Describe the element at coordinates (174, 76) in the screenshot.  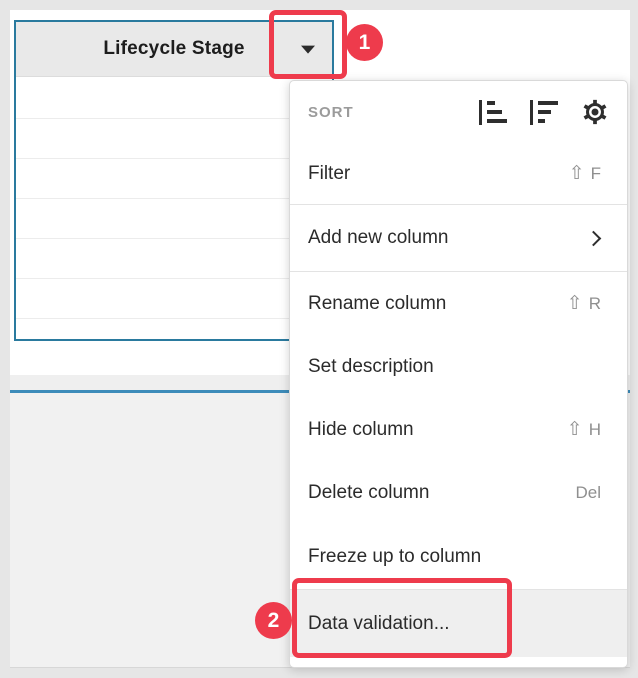
I see `header-bottom-border` at that location.